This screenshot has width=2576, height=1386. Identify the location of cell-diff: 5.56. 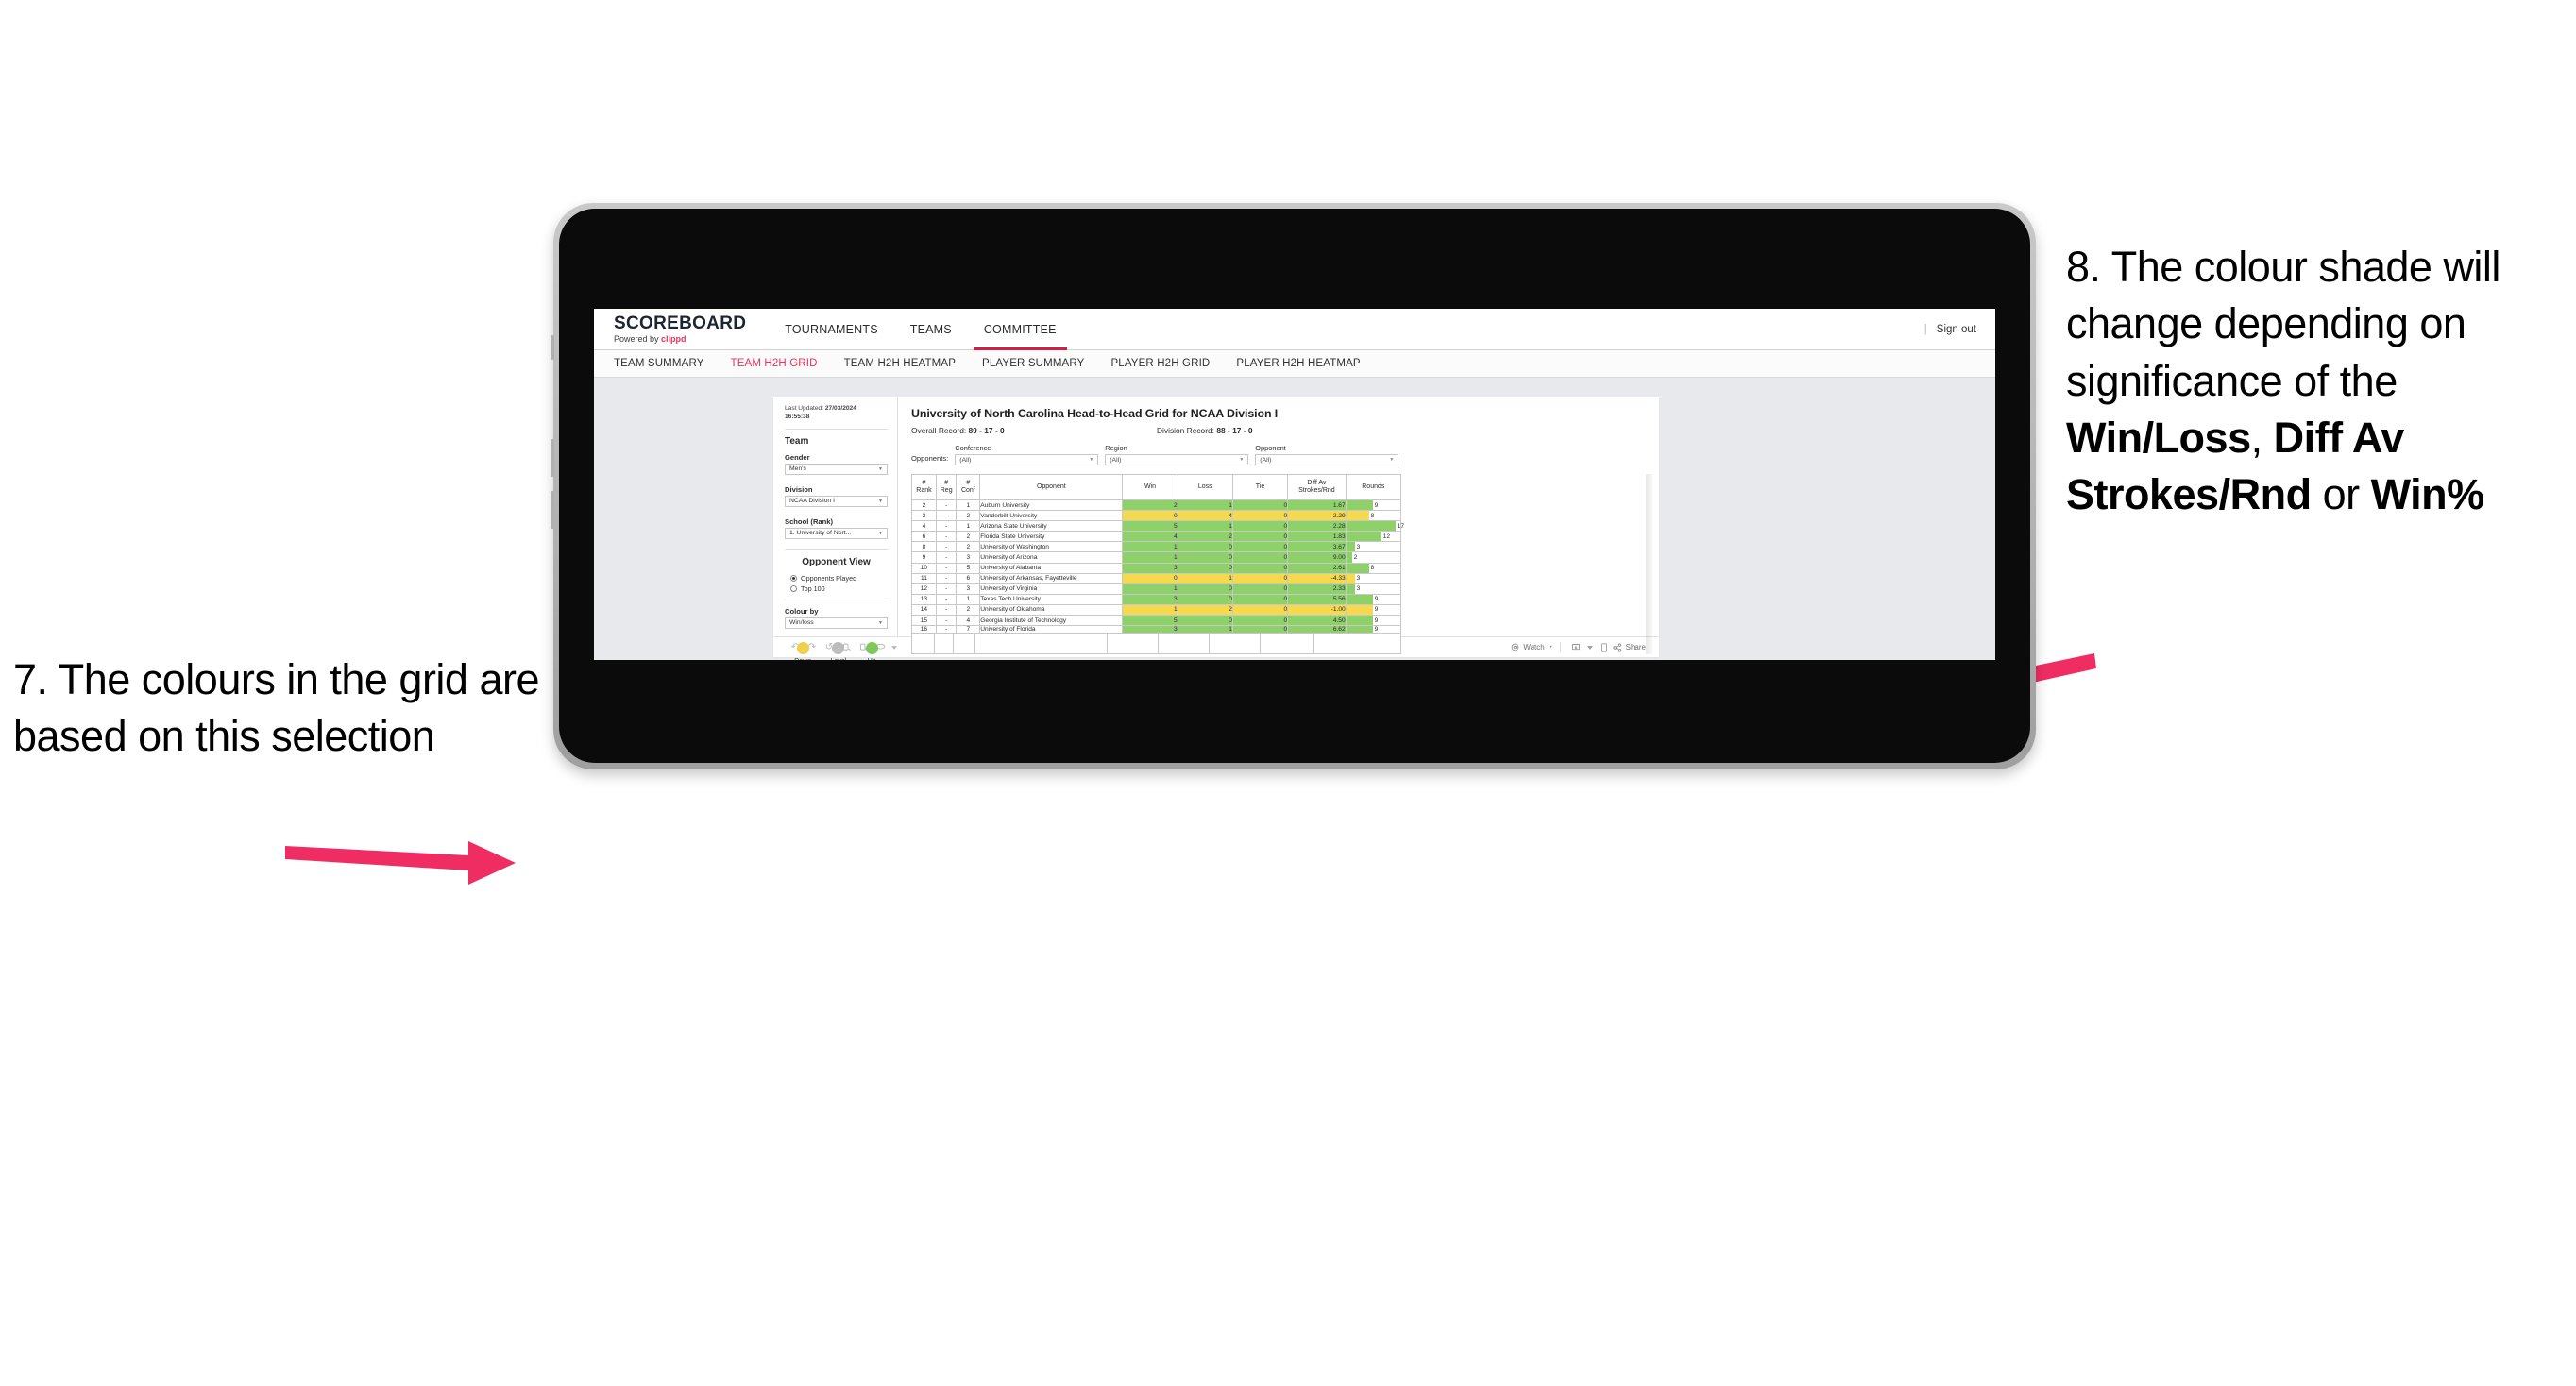
(1317, 599).